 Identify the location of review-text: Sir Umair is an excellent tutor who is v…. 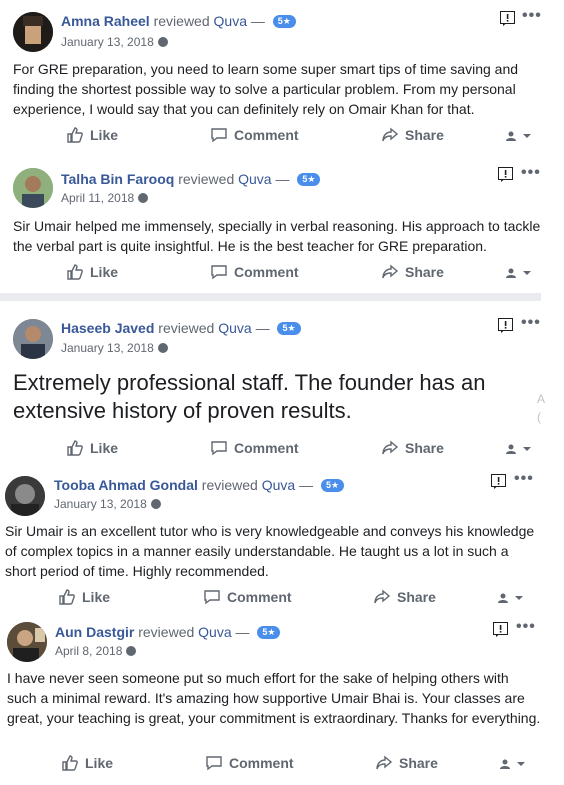
(270, 551).